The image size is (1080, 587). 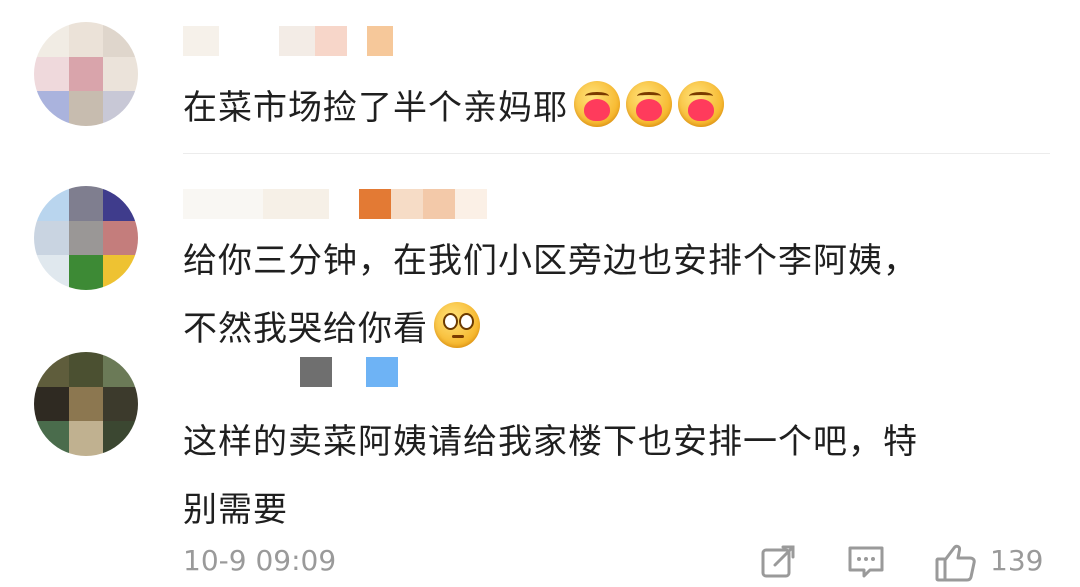 I want to click on comment-text: 在菜市场捡了半个亲妈耶, so click(x=453, y=108).